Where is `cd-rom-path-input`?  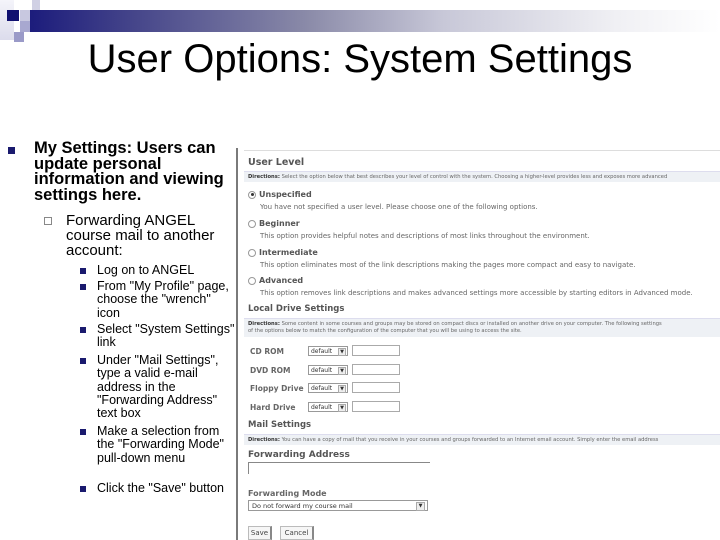 cd-rom-path-input is located at coordinates (376, 350).